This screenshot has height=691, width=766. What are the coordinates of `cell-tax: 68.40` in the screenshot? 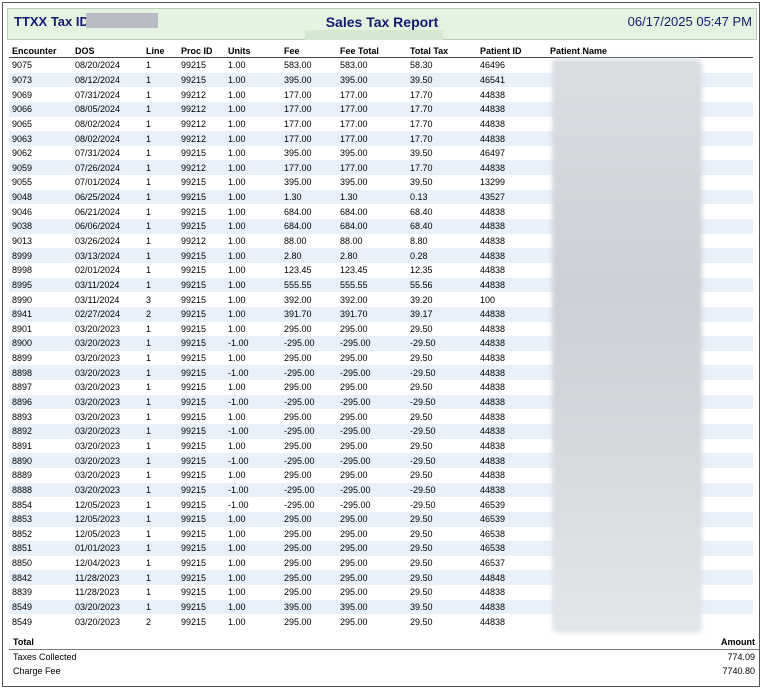 It's located at (442, 226).